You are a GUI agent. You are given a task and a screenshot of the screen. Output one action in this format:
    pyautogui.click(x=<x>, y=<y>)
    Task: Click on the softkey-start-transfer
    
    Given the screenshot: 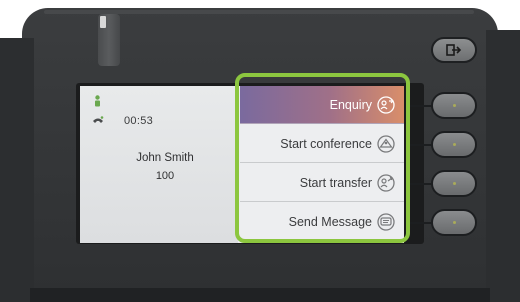 What is the action you would take?
    pyautogui.click(x=454, y=183)
    